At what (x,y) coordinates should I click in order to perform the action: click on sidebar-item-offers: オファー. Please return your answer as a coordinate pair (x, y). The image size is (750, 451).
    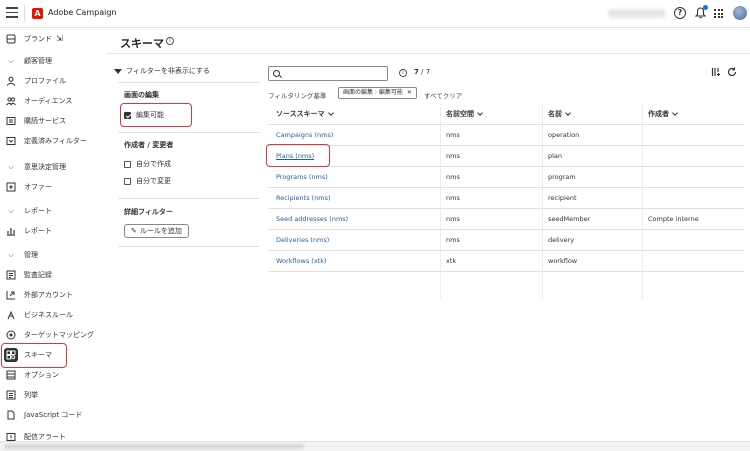
    Looking at the image, I should click on (53, 187).